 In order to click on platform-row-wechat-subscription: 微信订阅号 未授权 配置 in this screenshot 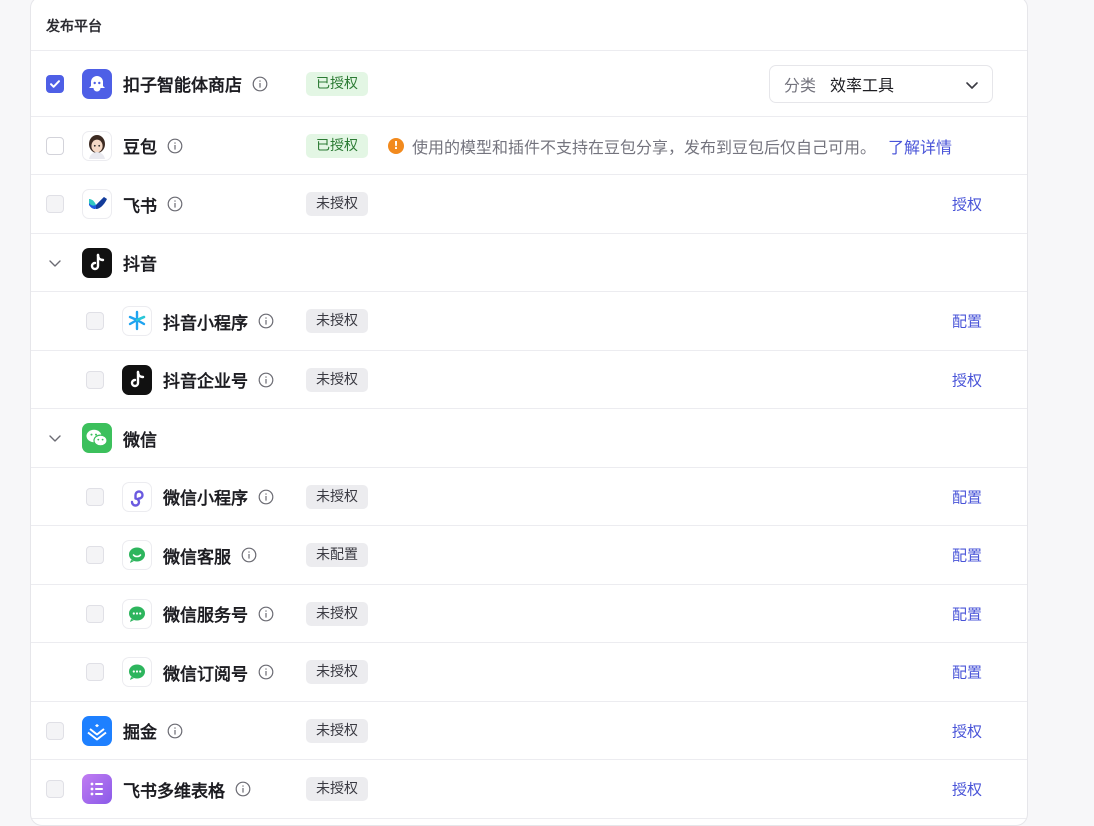, I will do `click(529, 672)`.